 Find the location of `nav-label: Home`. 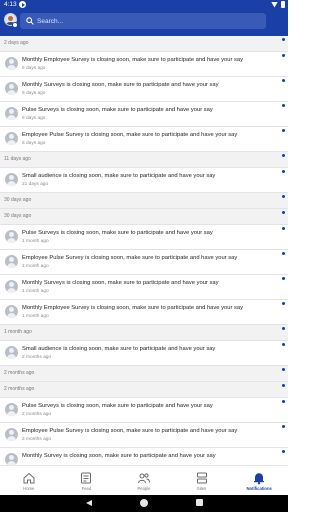

nav-label: Home is located at coordinates (29, 488).